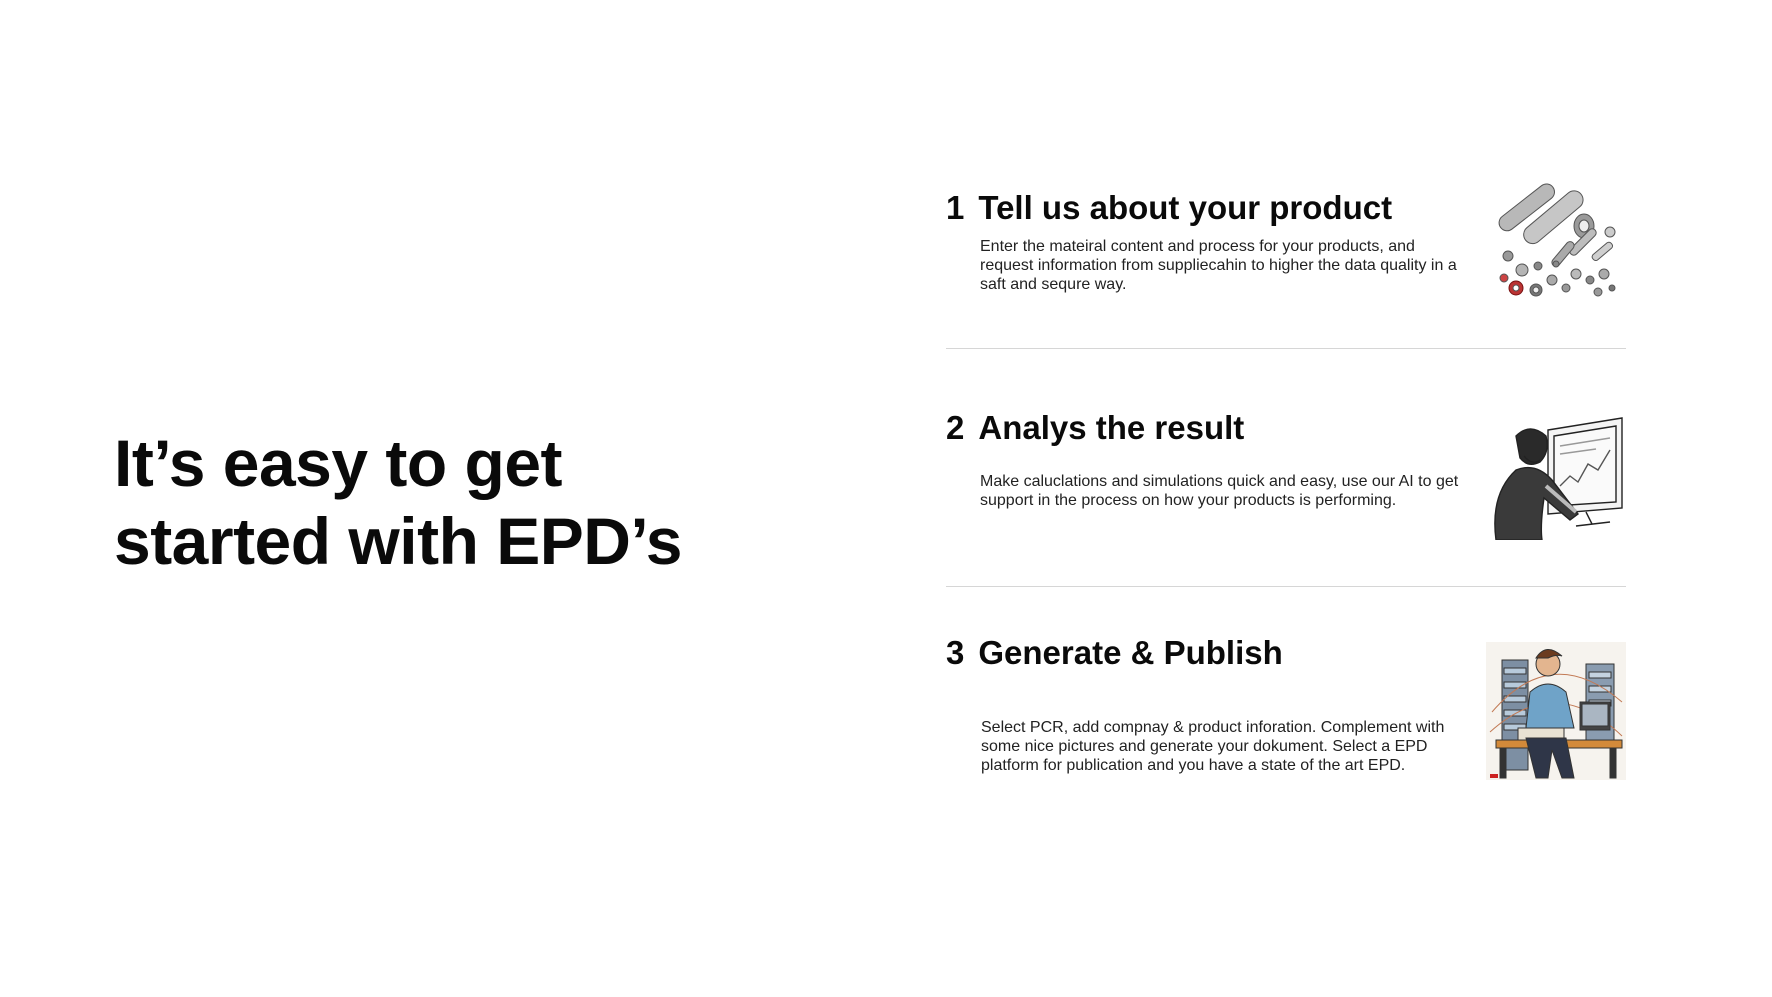 The width and height of the screenshot is (1772, 997). I want to click on step-1-title: Tell us about your product, so click(1185, 207).